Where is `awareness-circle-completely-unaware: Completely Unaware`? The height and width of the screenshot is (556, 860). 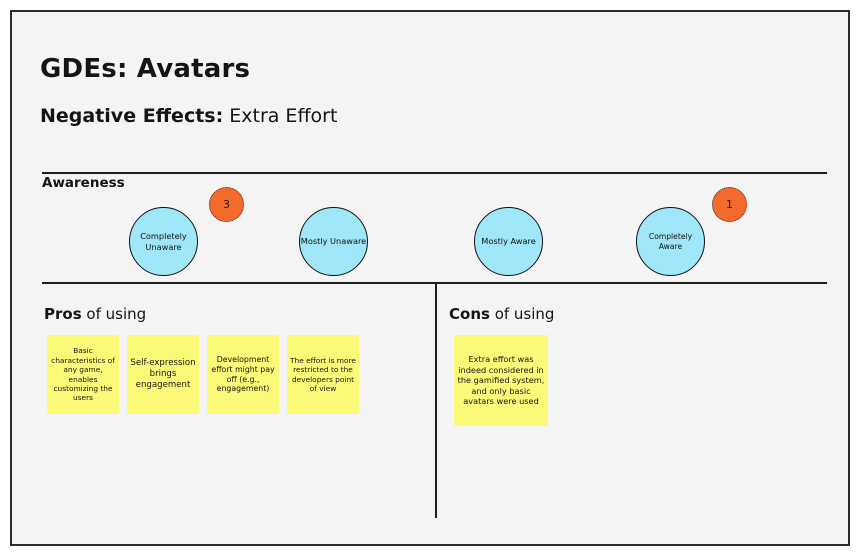
awareness-circle-completely-unaware: Completely Unaware is located at coordinates (163, 241).